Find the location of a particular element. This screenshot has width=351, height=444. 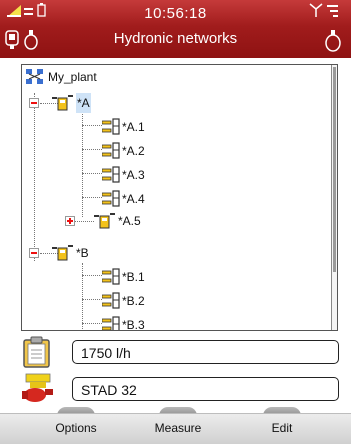

tree-item-a5: *A.5 is located at coordinates (194, 221).